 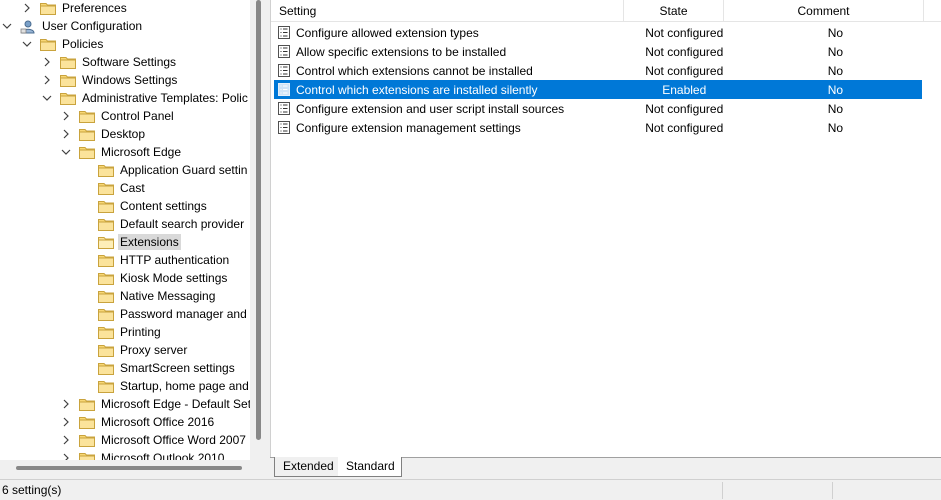 I want to click on tree-item: Cast, so click(x=113, y=188).